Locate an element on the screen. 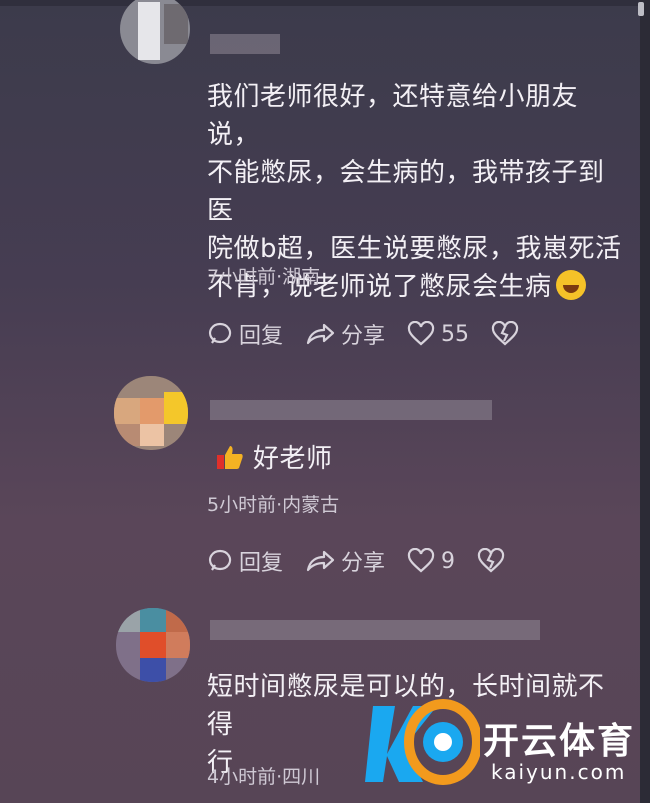  brand-logo-icon is located at coordinates (422, 742).